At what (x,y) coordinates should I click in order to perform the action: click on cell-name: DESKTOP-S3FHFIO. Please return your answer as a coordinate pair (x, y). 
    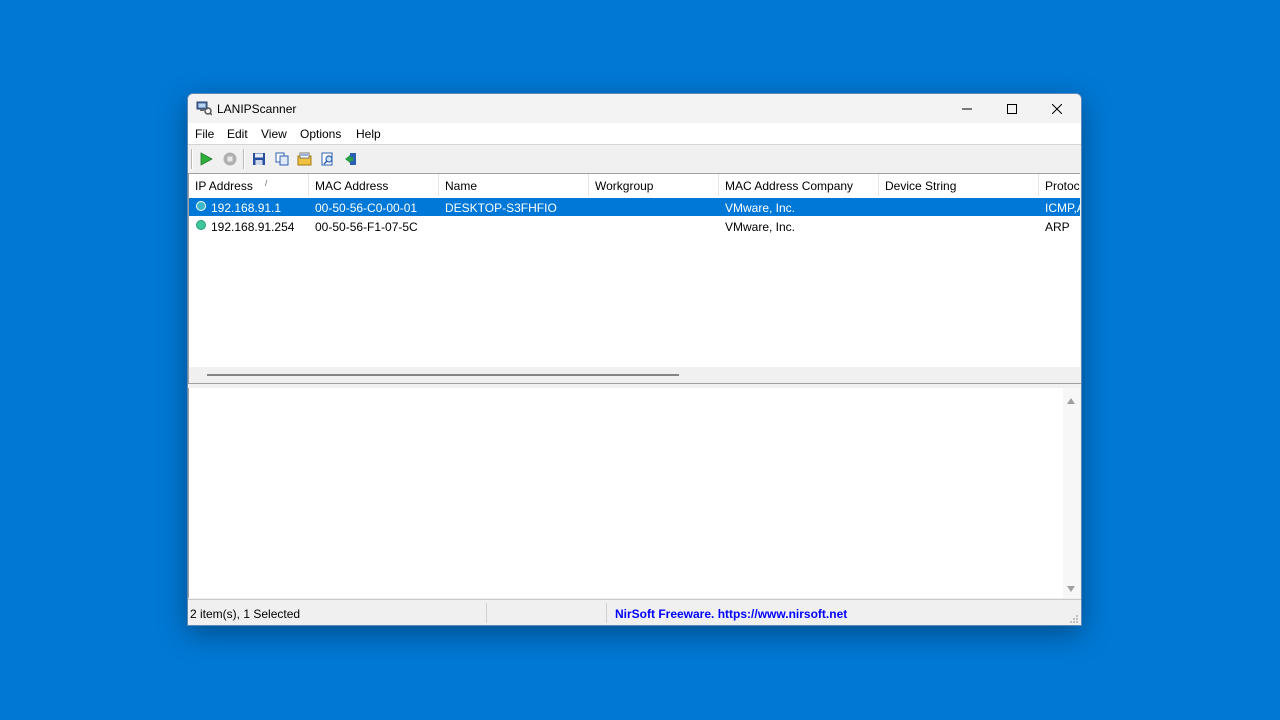
    Looking at the image, I should click on (501, 208).